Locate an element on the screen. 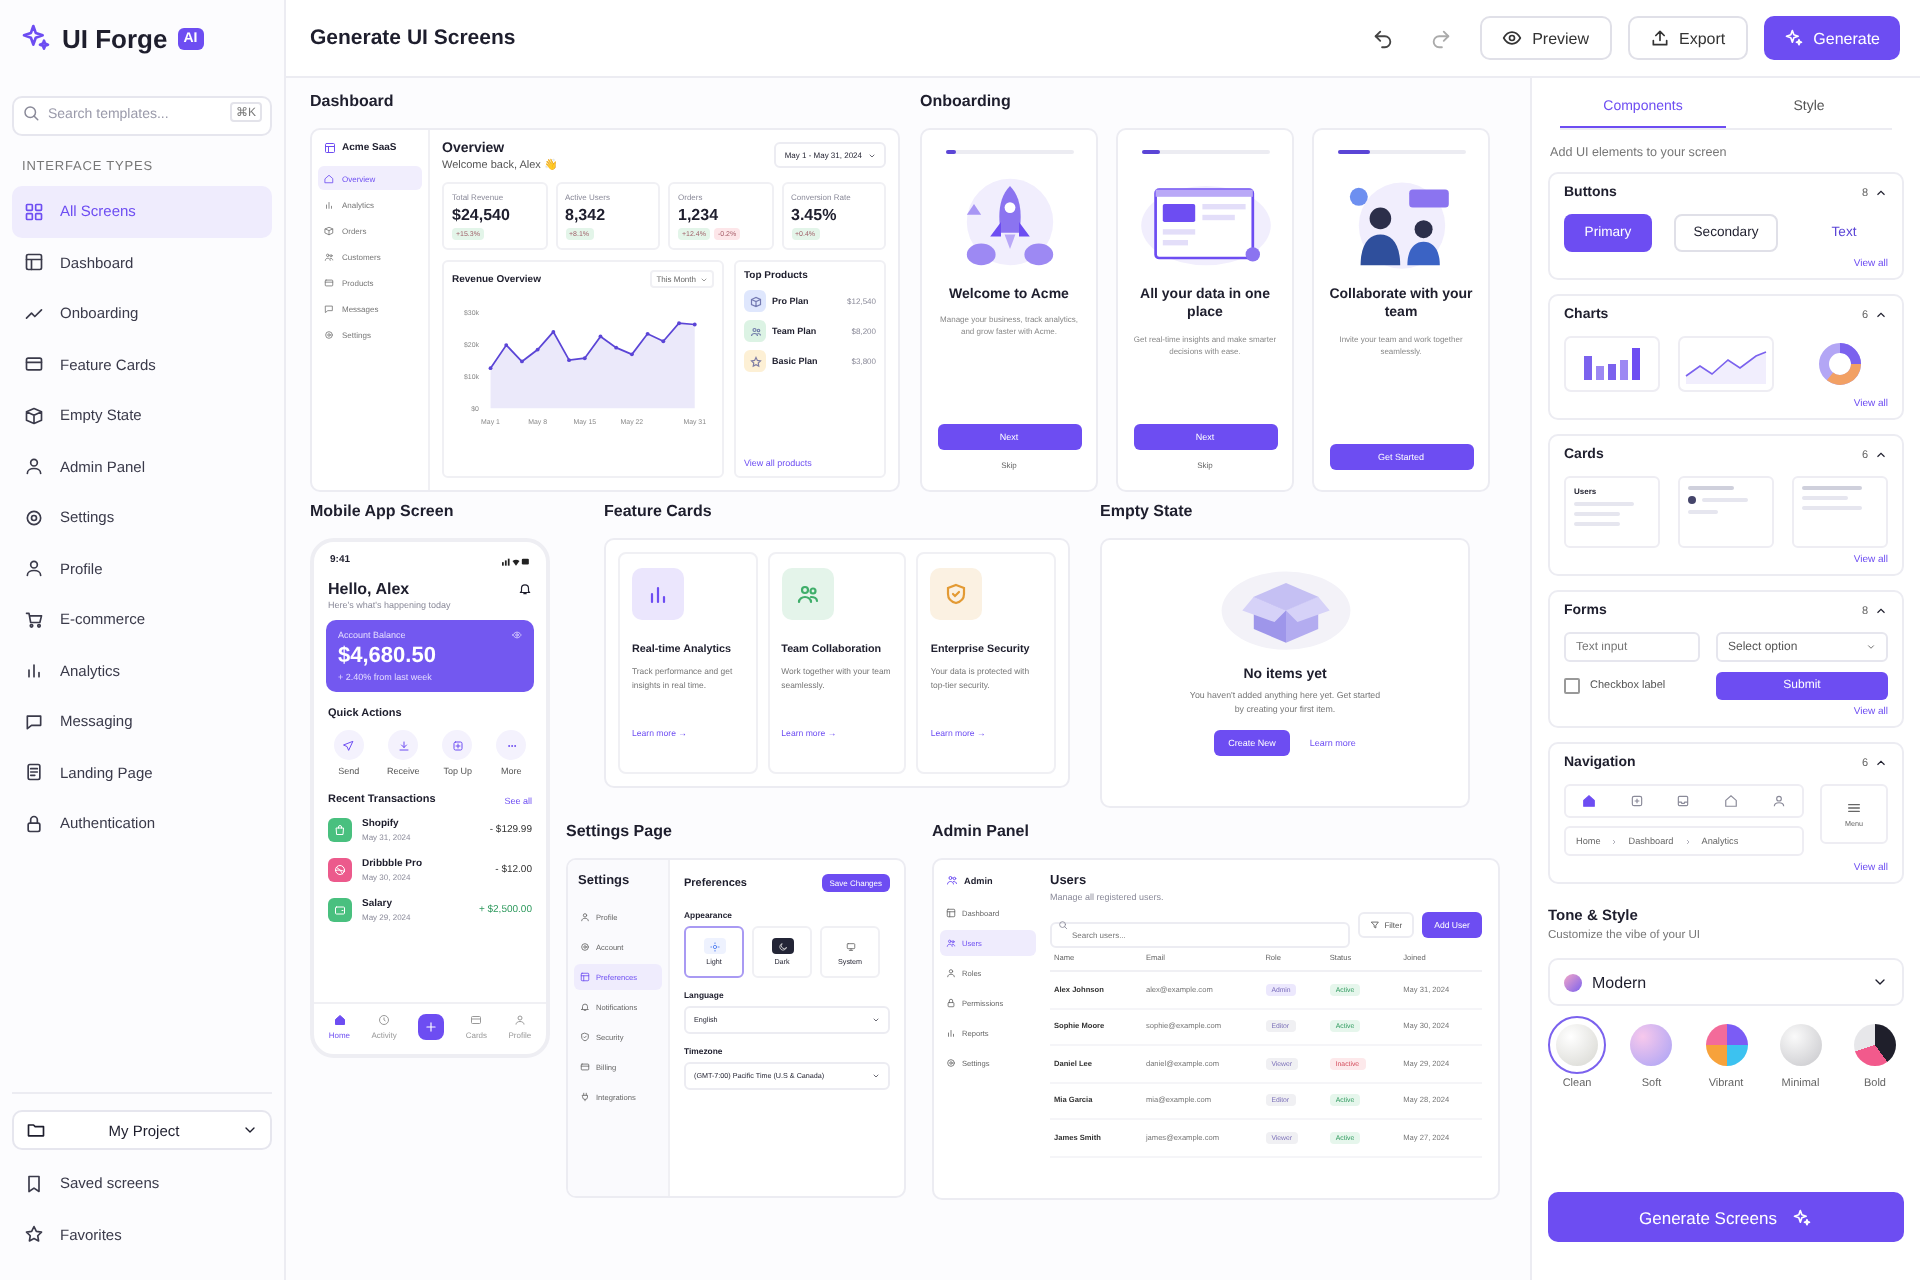 Image resolution: width=1920 pixels, height=1280 pixels. balance-amount: $4,680.50 is located at coordinates (388, 656).